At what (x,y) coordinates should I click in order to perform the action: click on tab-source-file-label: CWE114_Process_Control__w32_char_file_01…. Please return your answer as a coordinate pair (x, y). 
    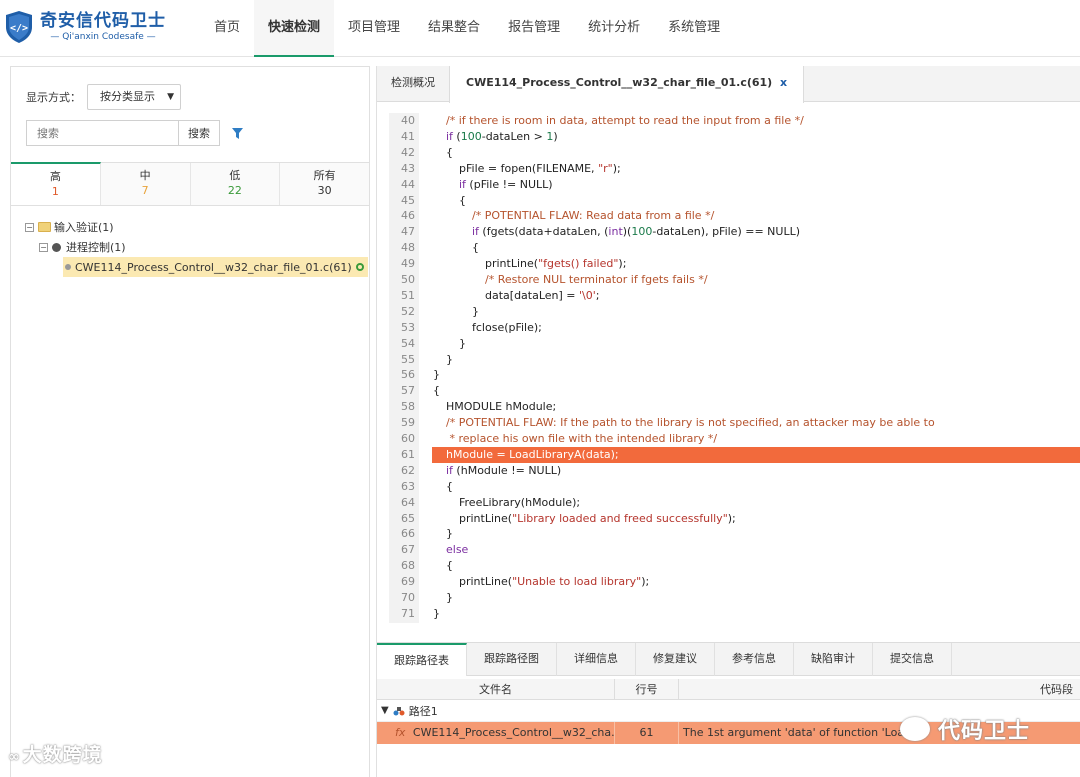
    Looking at the image, I should click on (619, 82).